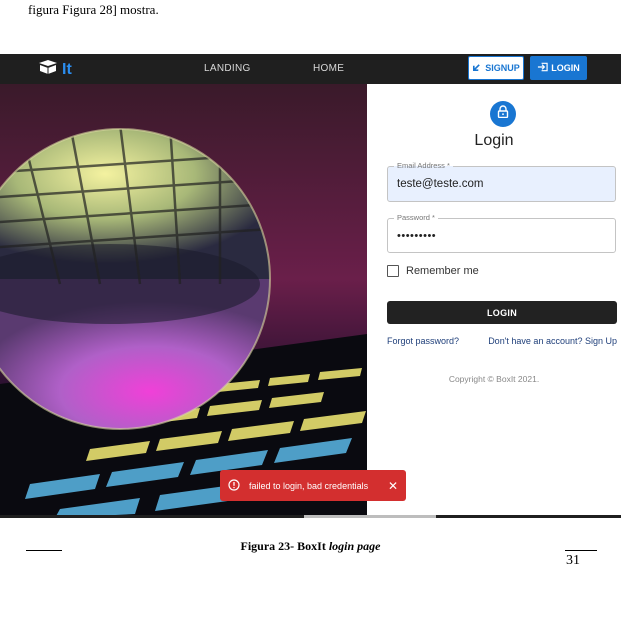 The height and width of the screenshot is (621, 621). Describe the element at coordinates (354, 546) in the screenshot. I see `caption-italic: login page` at that location.